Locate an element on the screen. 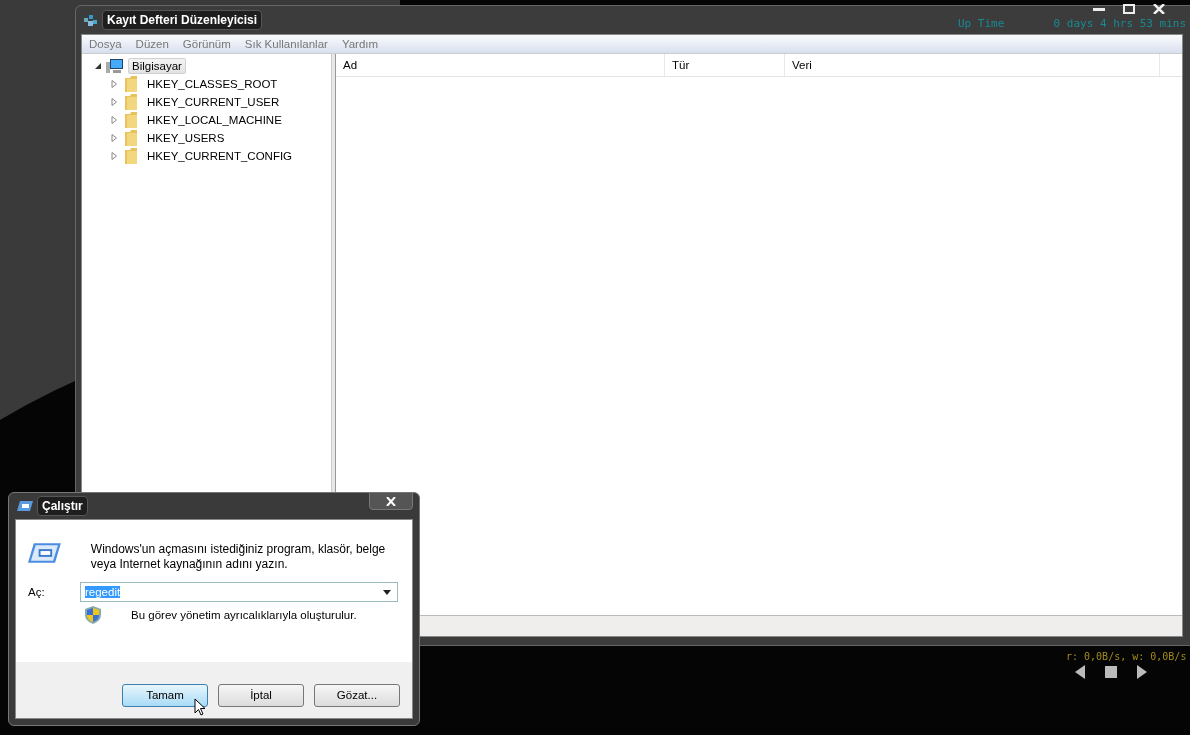  gadget-value: 0 days 4 hrs 53 mins is located at coordinates (1119, 23).